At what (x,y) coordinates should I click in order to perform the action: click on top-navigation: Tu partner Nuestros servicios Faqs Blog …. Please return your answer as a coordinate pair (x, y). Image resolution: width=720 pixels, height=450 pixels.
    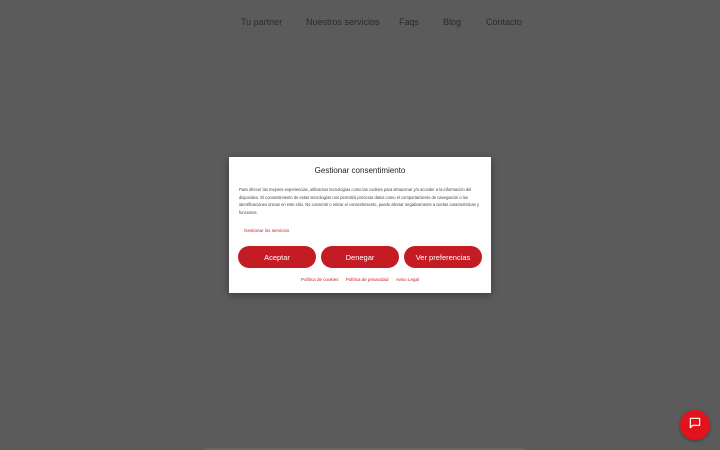
    Looking at the image, I should click on (360, 23).